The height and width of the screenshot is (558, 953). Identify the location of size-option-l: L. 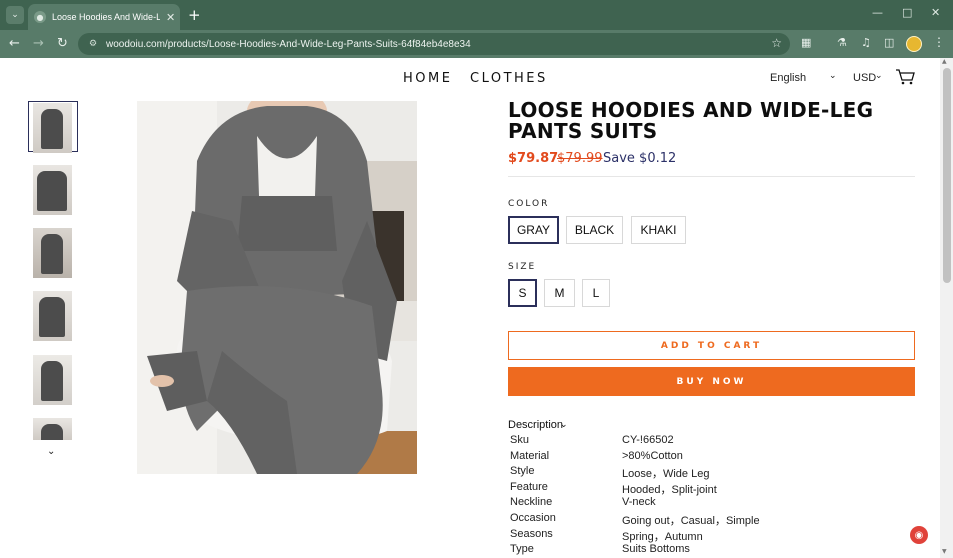
(596, 293).